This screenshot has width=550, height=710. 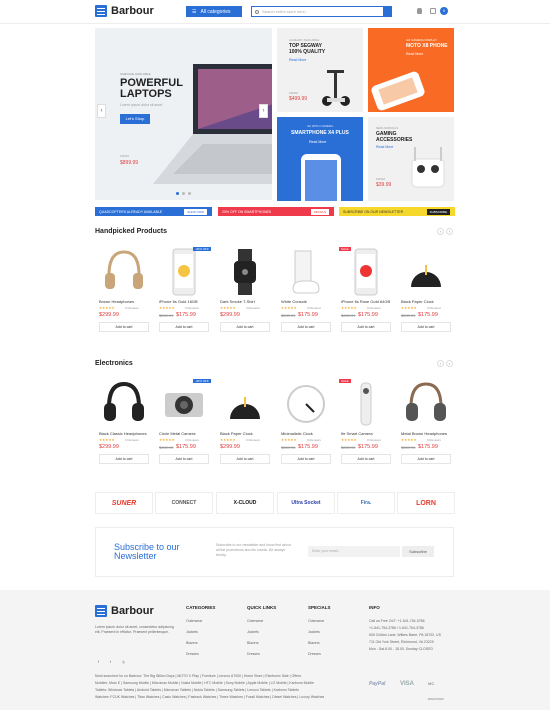 I want to click on brand-logo: CONNECT, so click(x=184, y=503).